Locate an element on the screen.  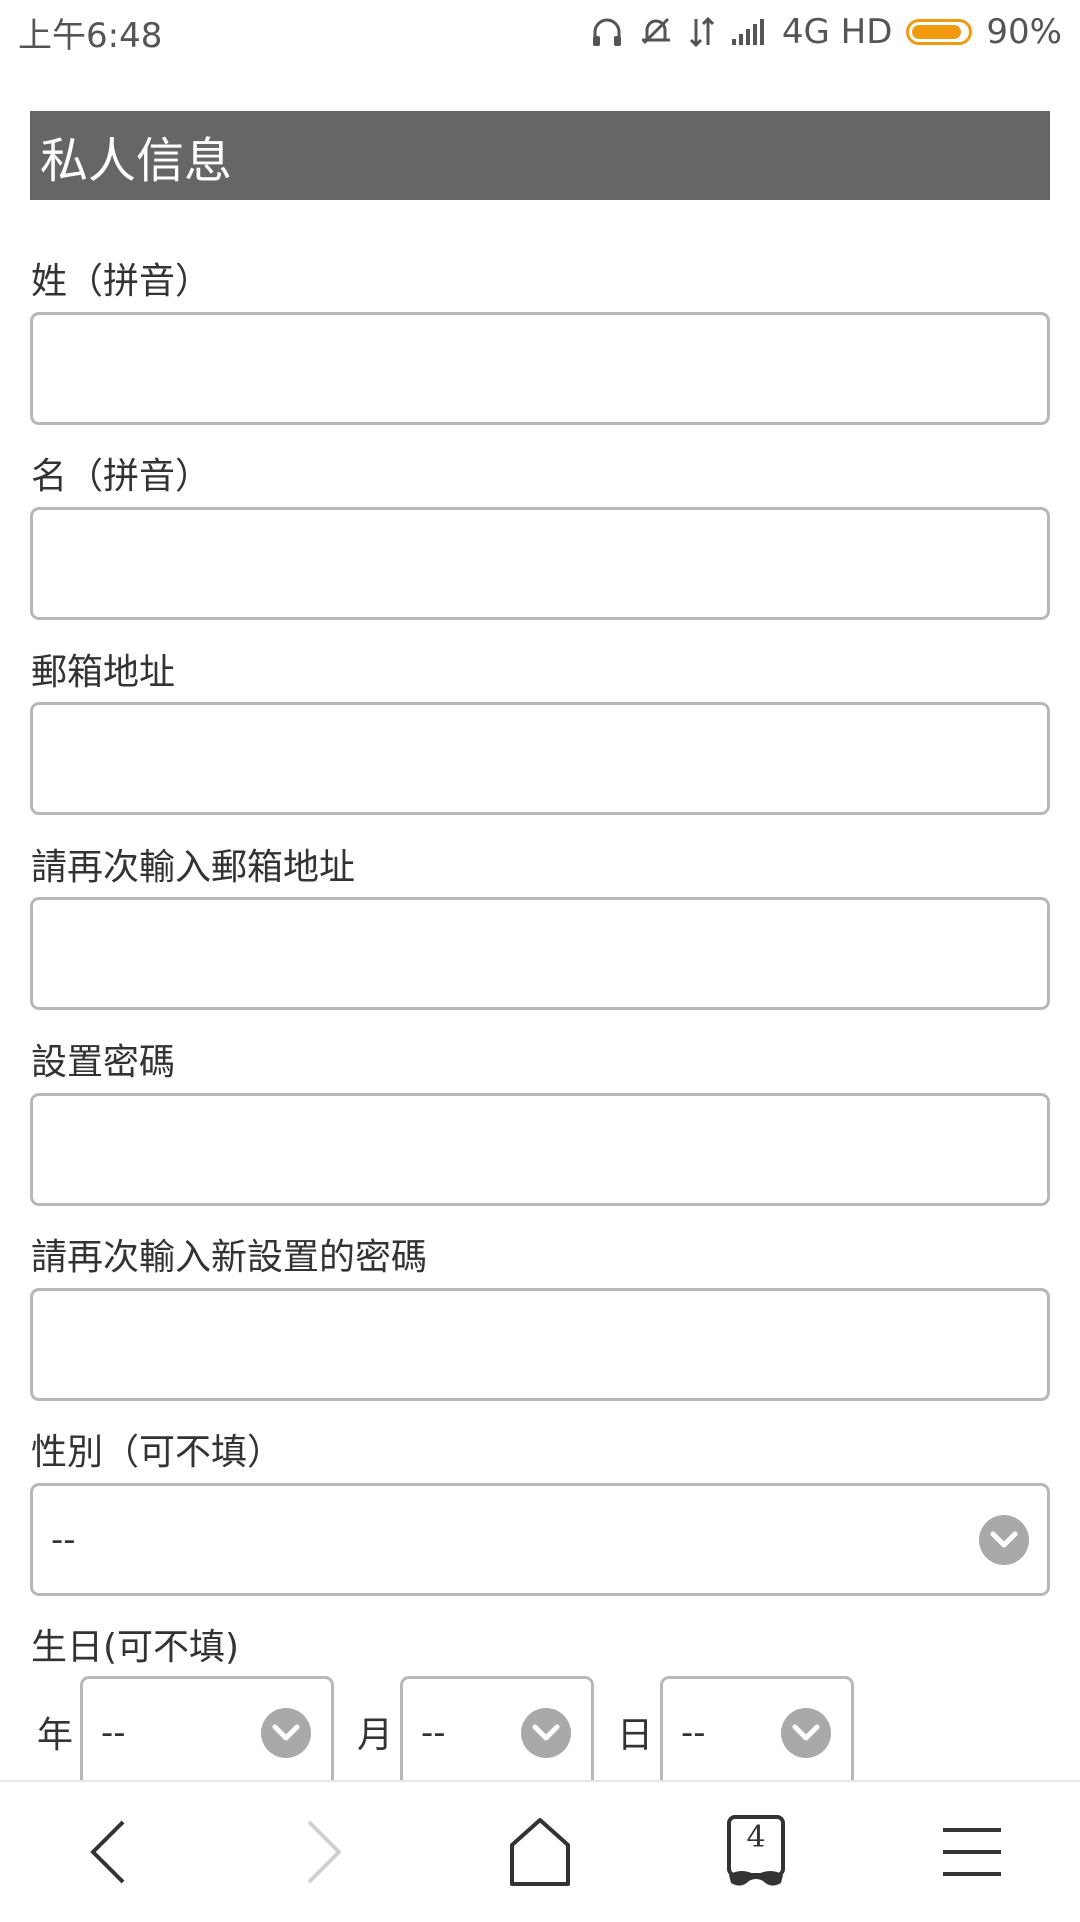
password-label: 設置密碼 is located at coordinates (103, 1062).